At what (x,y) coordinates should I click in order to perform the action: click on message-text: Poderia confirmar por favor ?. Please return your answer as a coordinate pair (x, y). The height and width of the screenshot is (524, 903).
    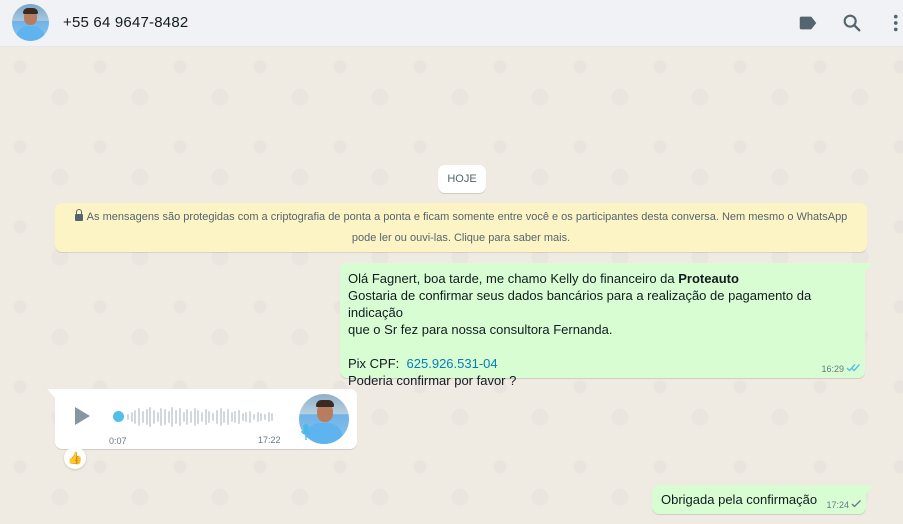
    Looking at the image, I should click on (432, 380).